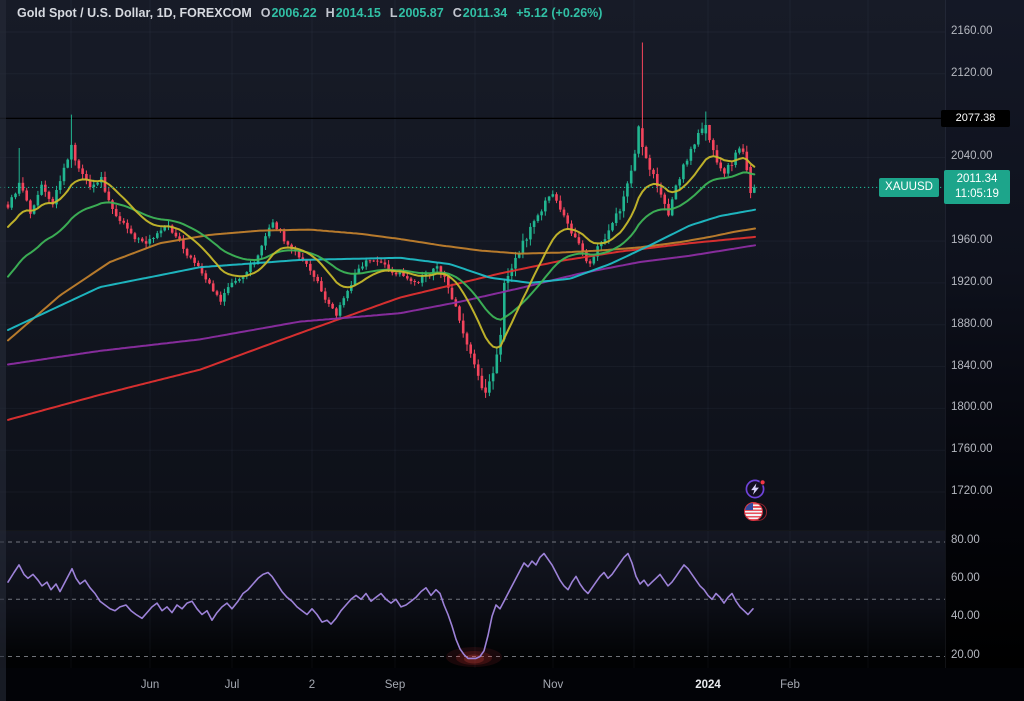 The height and width of the screenshot is (701, 1024). I want to click on ohlc-close: C2011.34, so click(480, 13).